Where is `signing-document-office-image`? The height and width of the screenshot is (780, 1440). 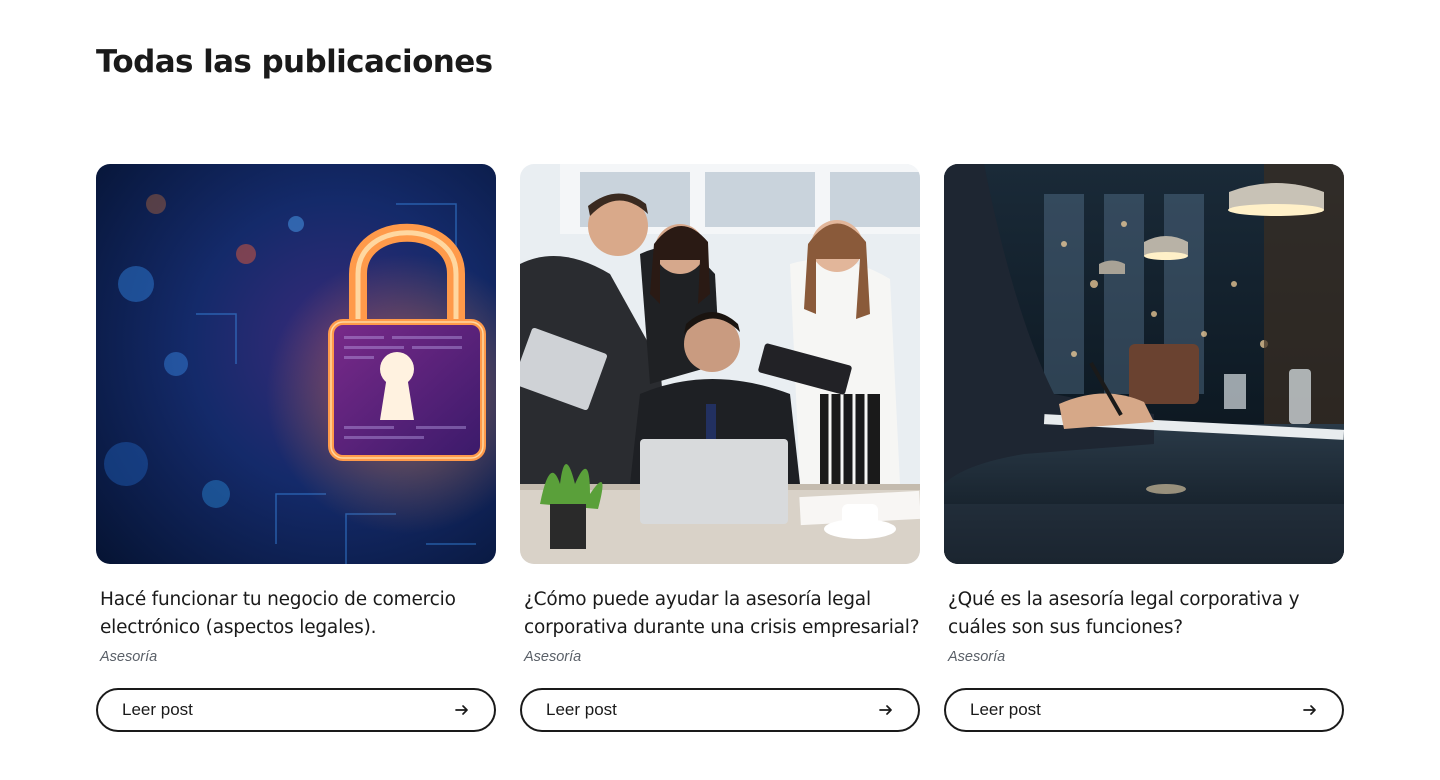
signing-document-office-image is located at coordinates (1144, 364).